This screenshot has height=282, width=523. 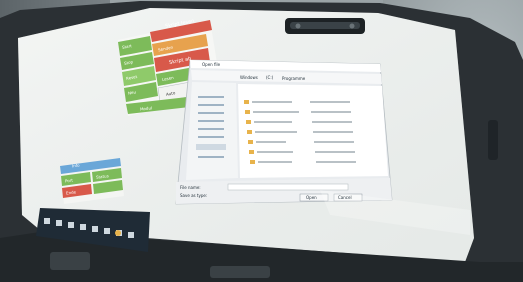 What do you see at coordinates (493, 140) in the screenshot?
I see `side-handle` at bounding box center [493, 140].